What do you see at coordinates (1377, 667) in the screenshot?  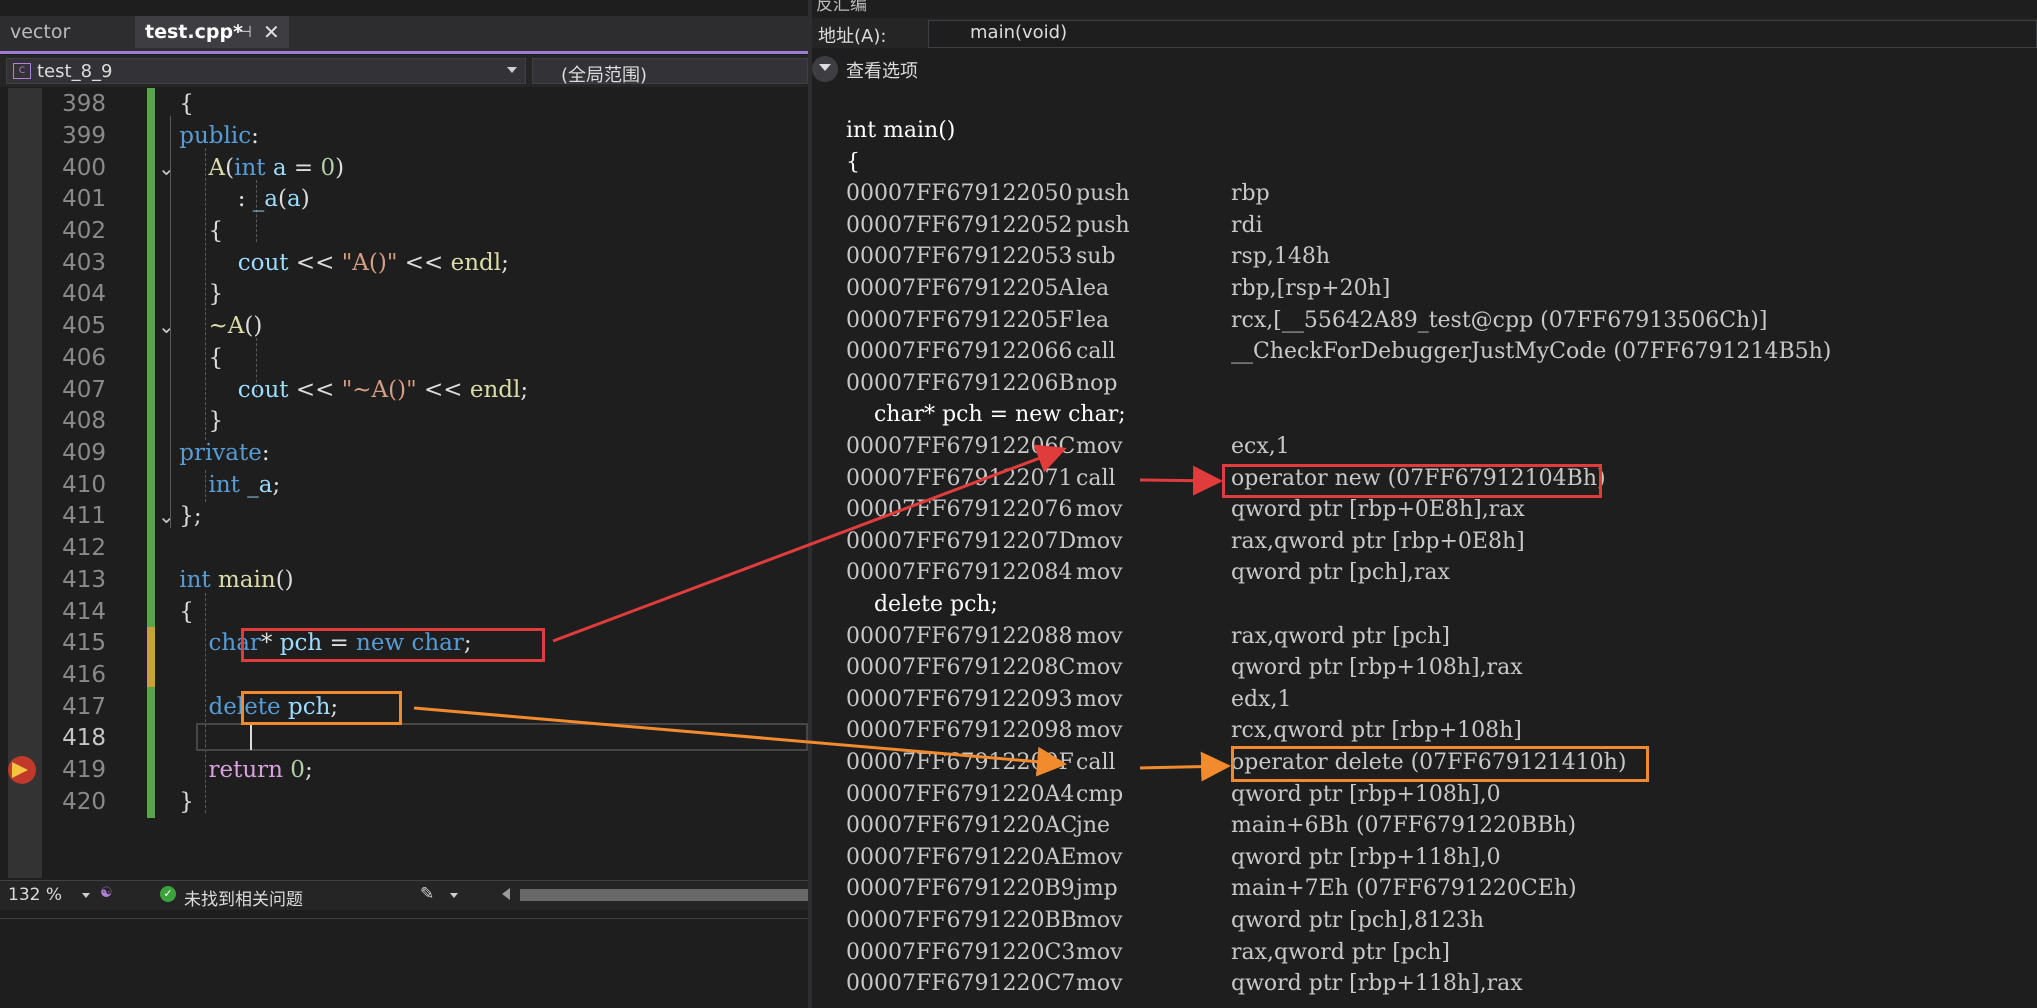 I see `instruction-operand: qword ptr [rbp+108h],rax` at bounding box center [1377, 667].